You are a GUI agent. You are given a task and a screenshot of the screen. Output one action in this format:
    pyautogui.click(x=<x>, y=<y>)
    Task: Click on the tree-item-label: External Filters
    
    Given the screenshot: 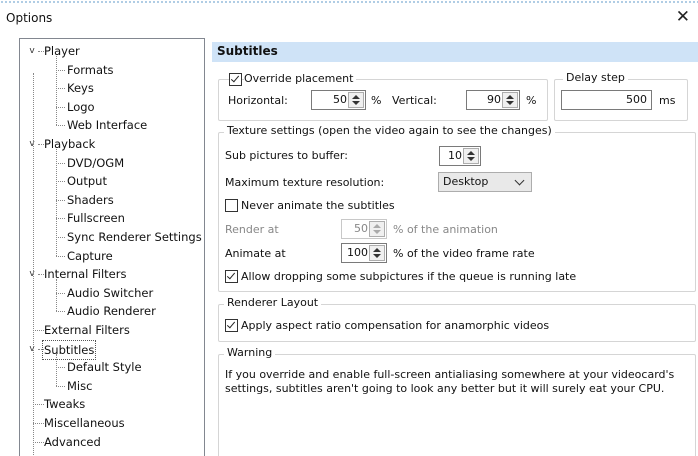 What is the action you would take?
    pyautogui.click(x=87, y=330)
    